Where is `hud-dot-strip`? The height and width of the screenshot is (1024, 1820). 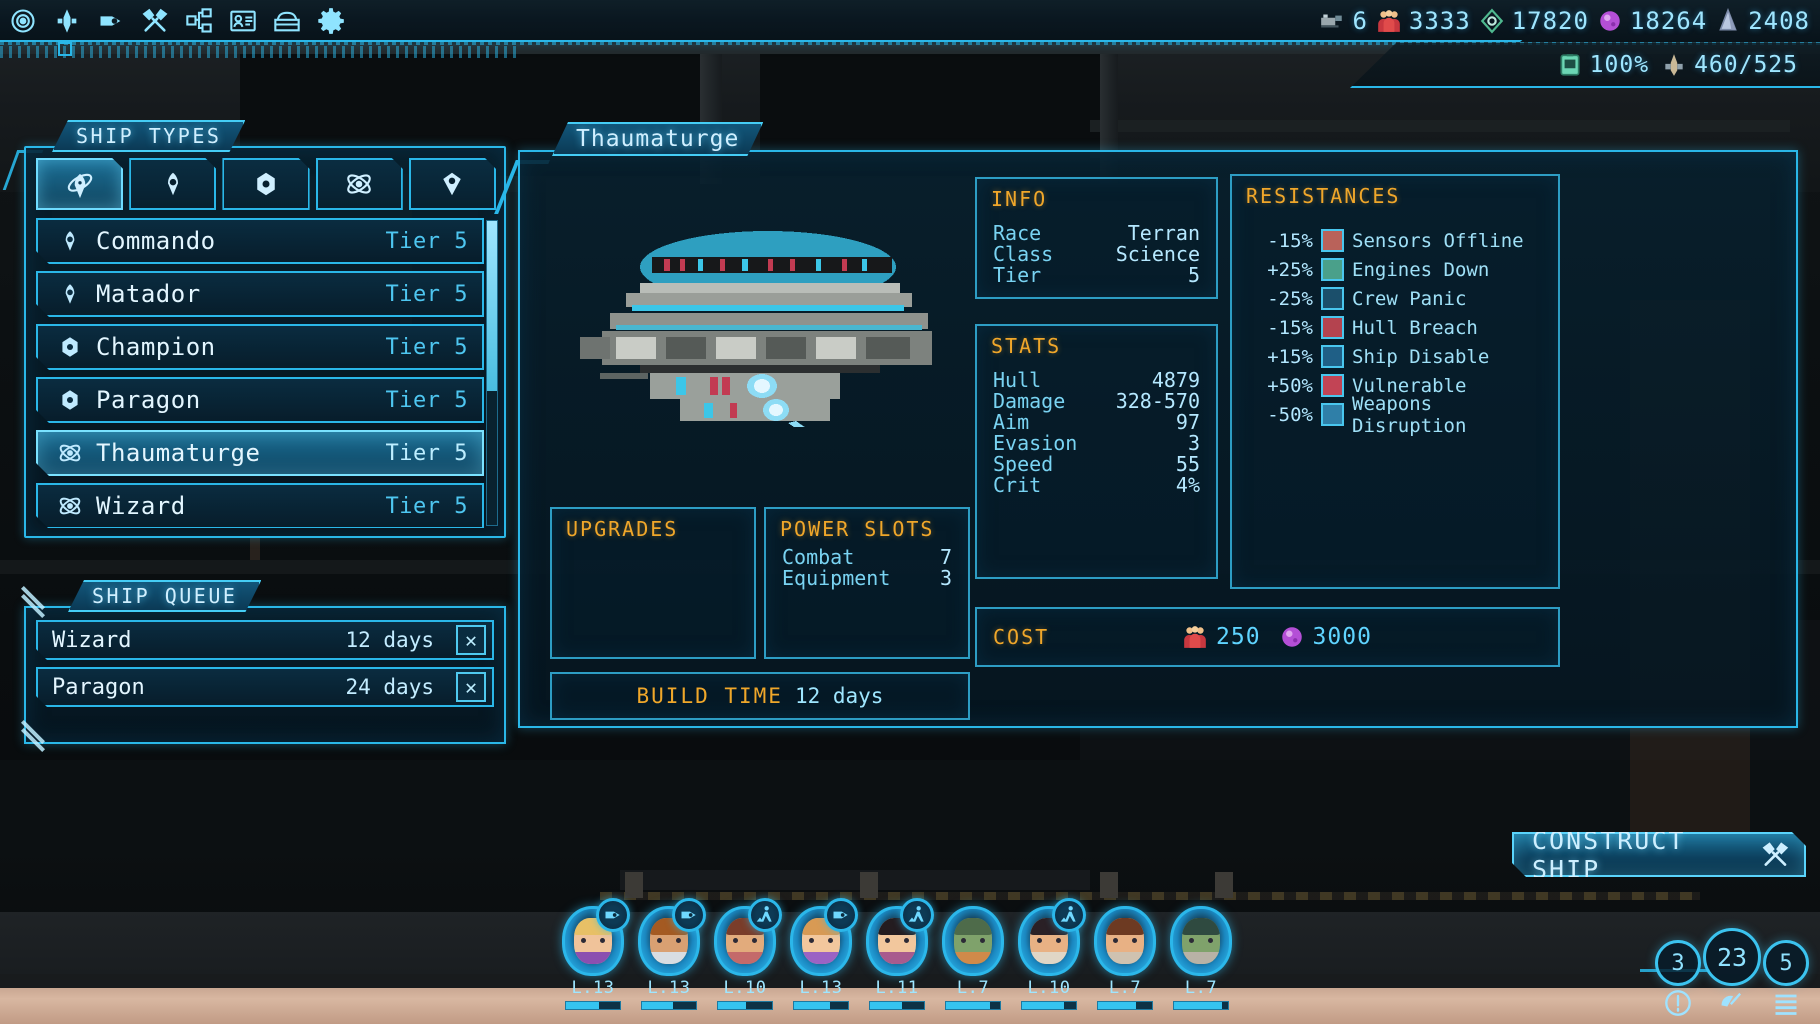
hud-dot-strip is located at coordinates (260, 52).